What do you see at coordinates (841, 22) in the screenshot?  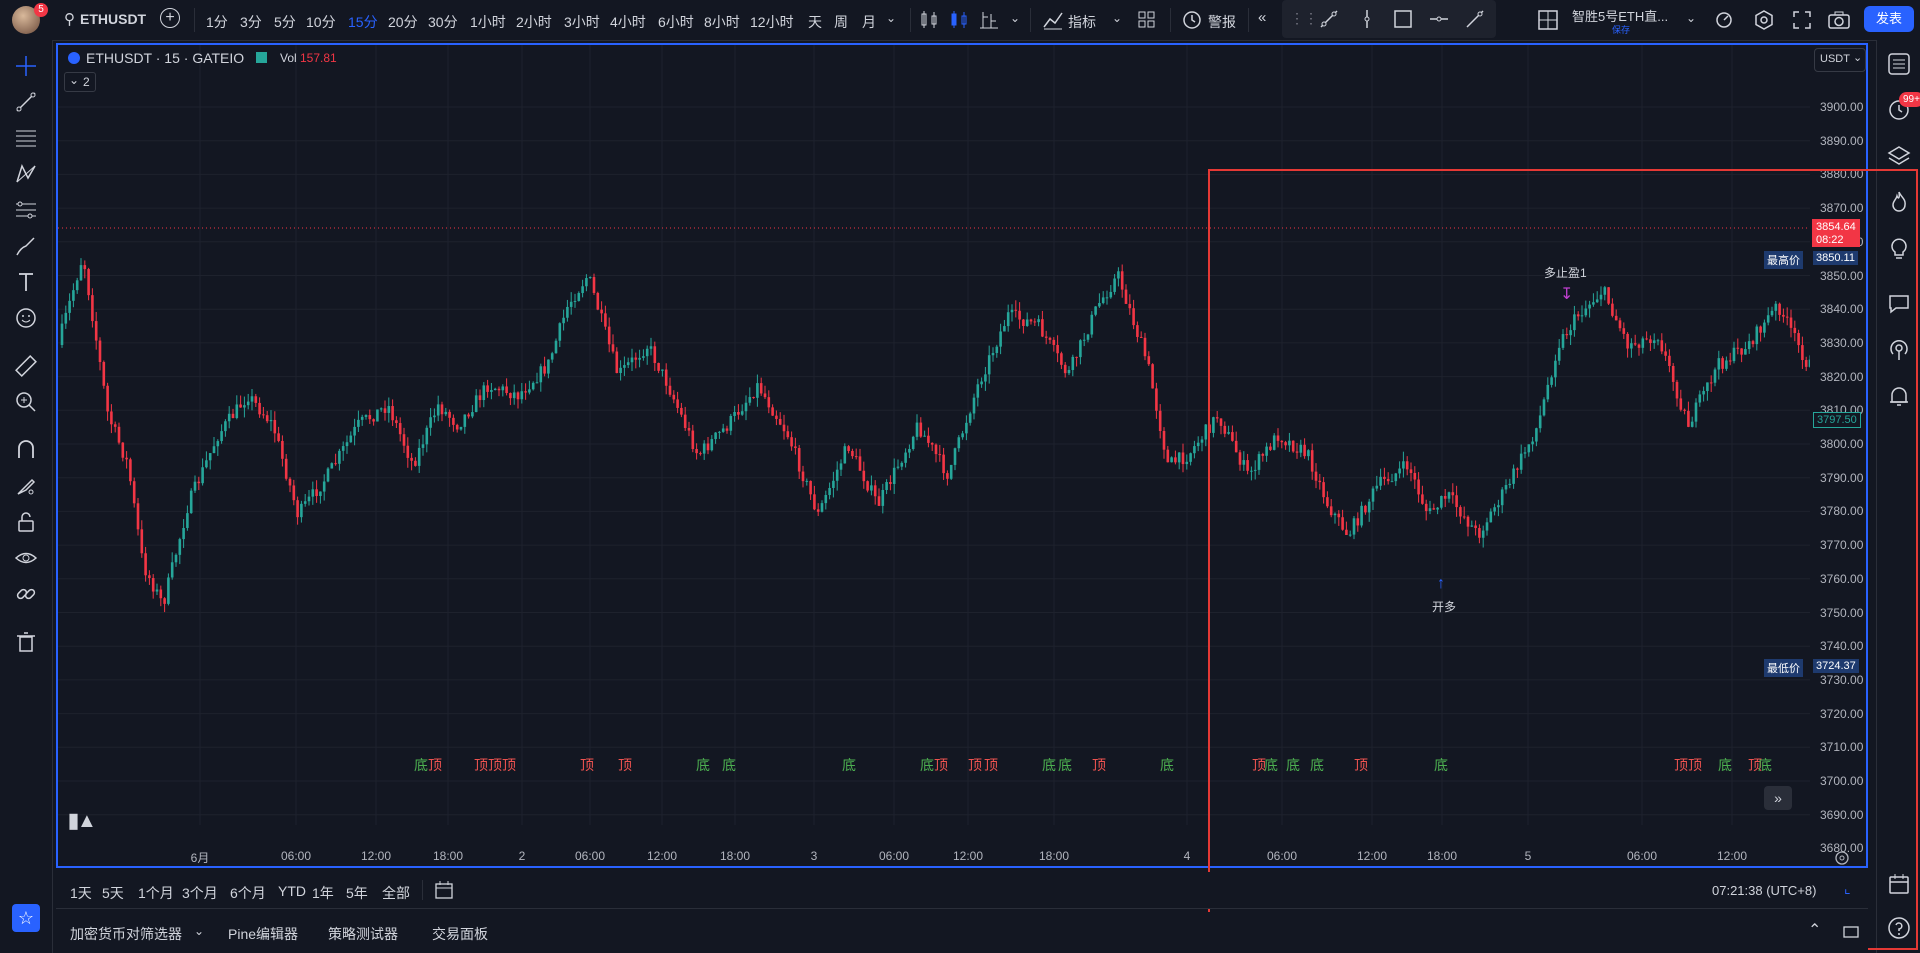 I see `timeframe-15: 周` at bounding box center [841, 22].